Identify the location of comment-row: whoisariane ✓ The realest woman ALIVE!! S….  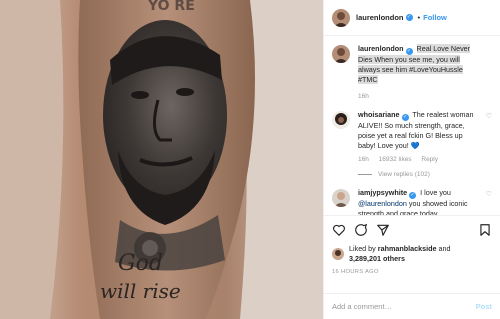
(412, 137).